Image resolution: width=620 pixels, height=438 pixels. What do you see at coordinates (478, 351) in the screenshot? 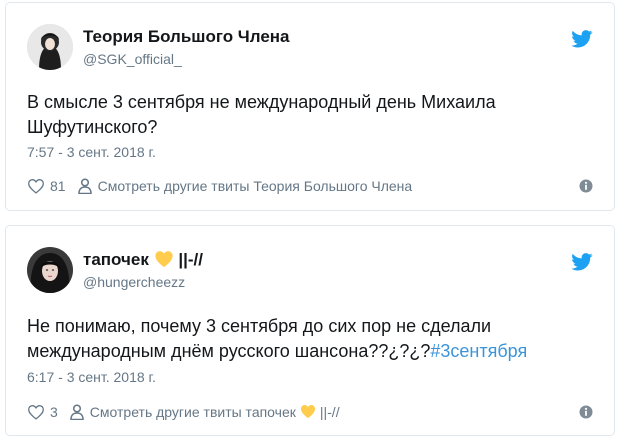
I see `hashtag-link: #3сентября` at bounding box center [478, 351].